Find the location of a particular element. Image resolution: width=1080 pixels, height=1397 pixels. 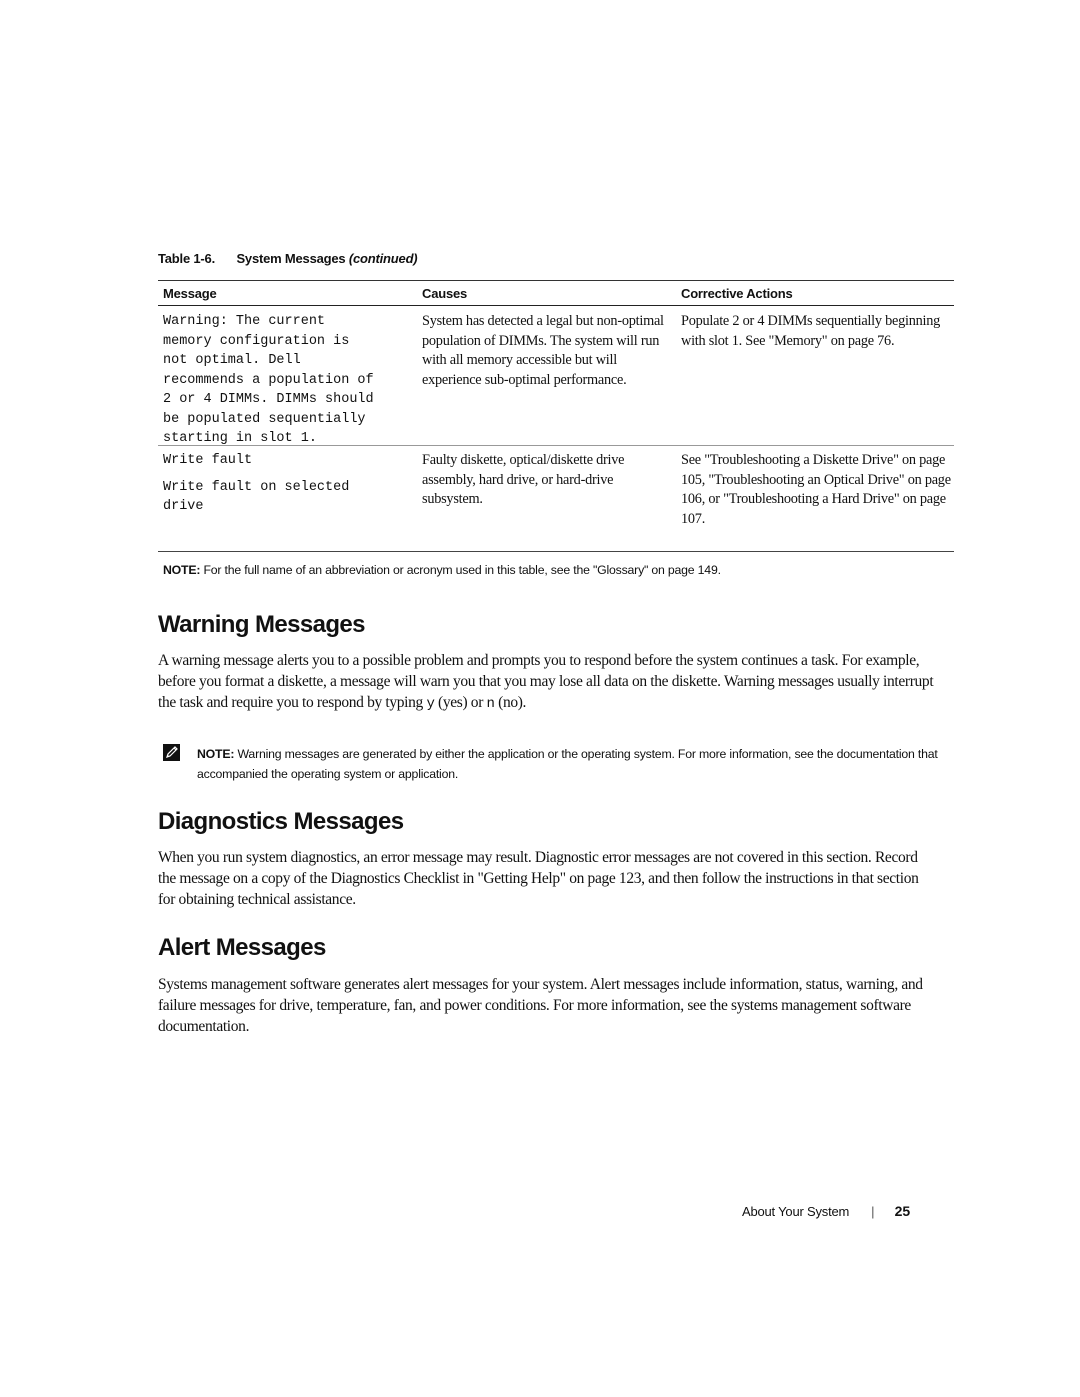

page-footer: About Your System | 25 is located at coordinates (826, 1211).